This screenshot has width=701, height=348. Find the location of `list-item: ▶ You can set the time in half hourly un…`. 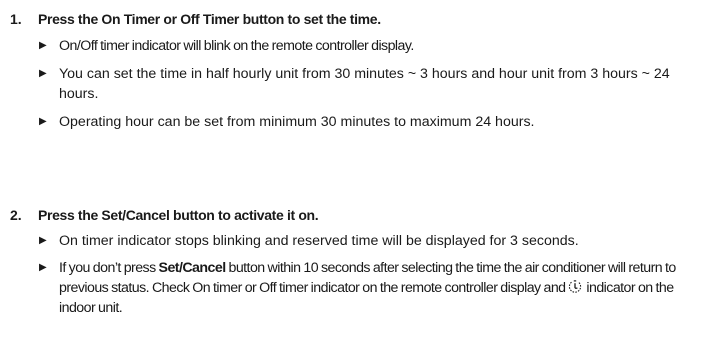

list-item: ▶ You can set the time in half hourly un… is located at coordinates (350, 84).